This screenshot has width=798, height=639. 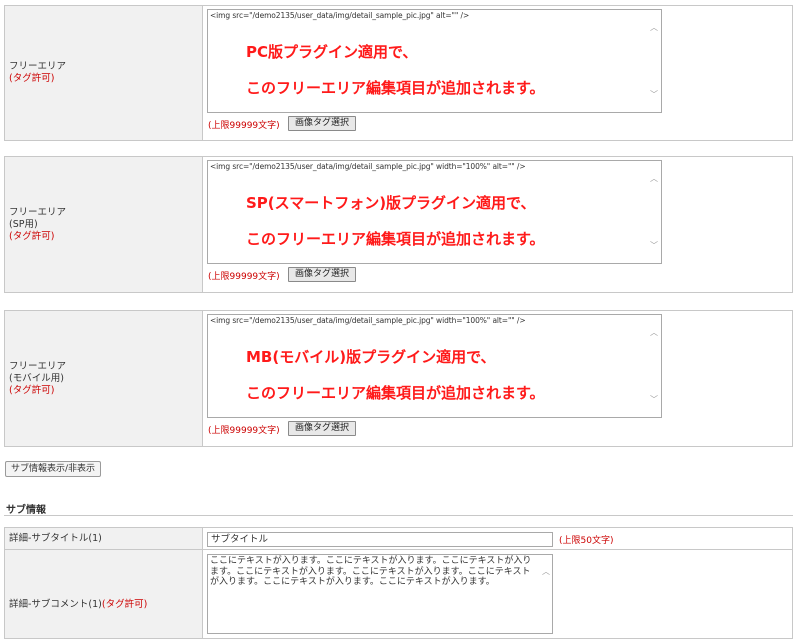 I want to click on overlay-note-line1: PC版プラグイン適用で、, so click(x=332, y=52).